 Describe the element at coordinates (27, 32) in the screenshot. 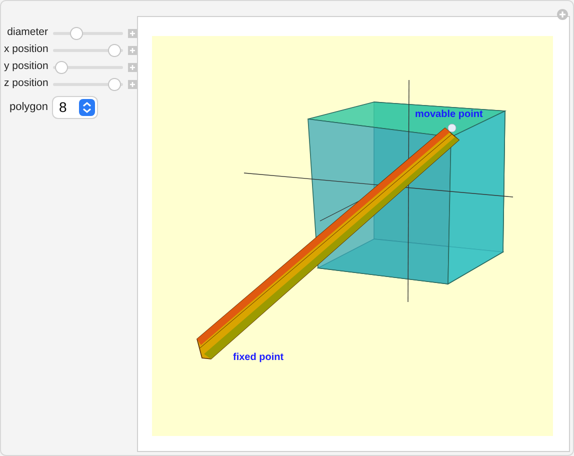

I see `slider-label: diameter` at that location.